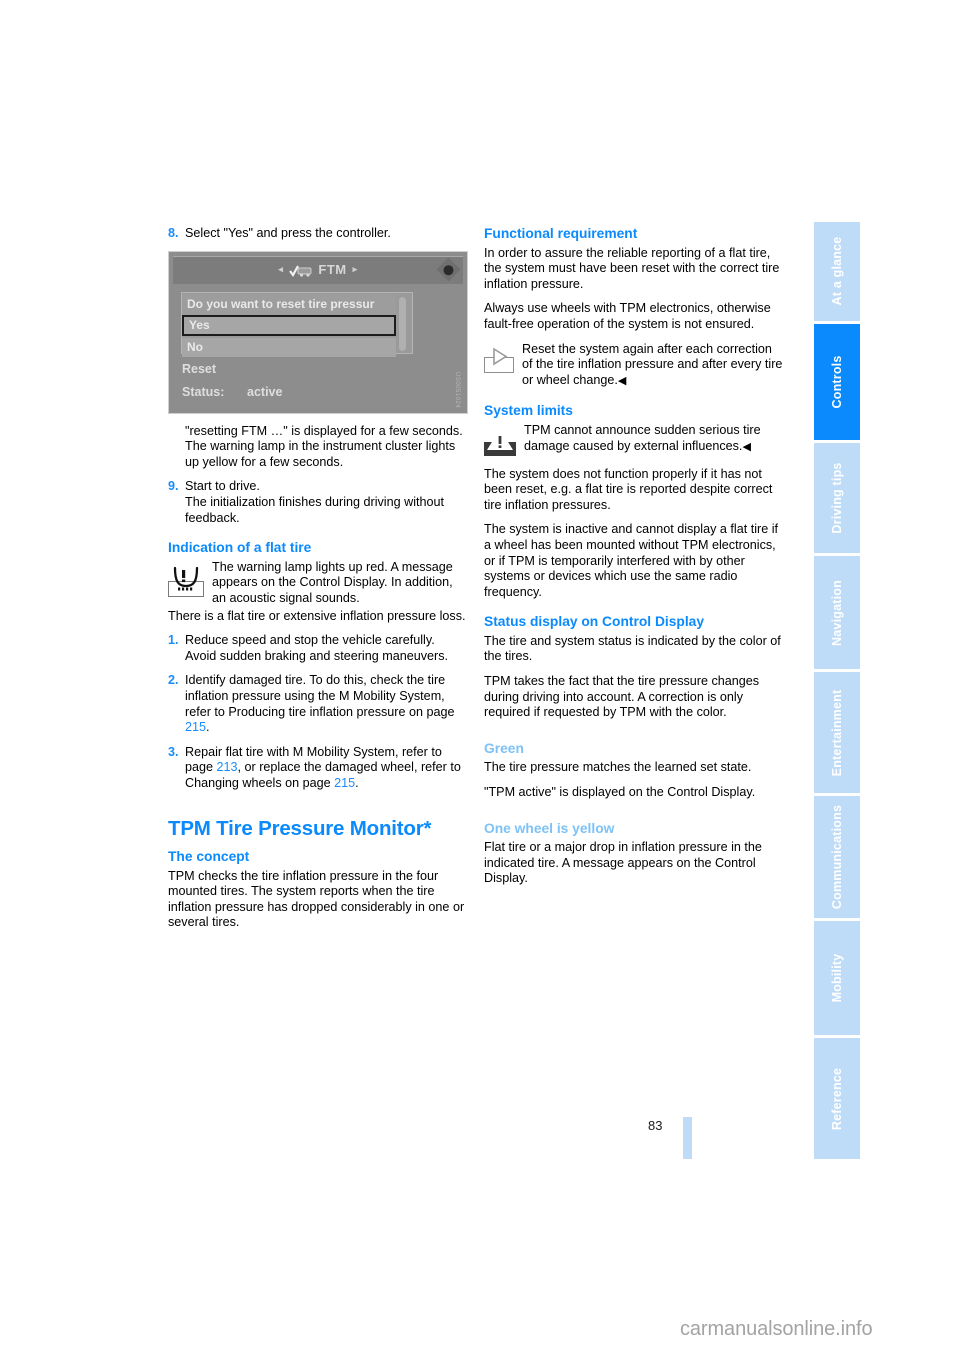  Describe the element at coordinates (240, 548) in the screenshot. I see `heading-indication-flat-tire: Indication of a flat tire` at that location.